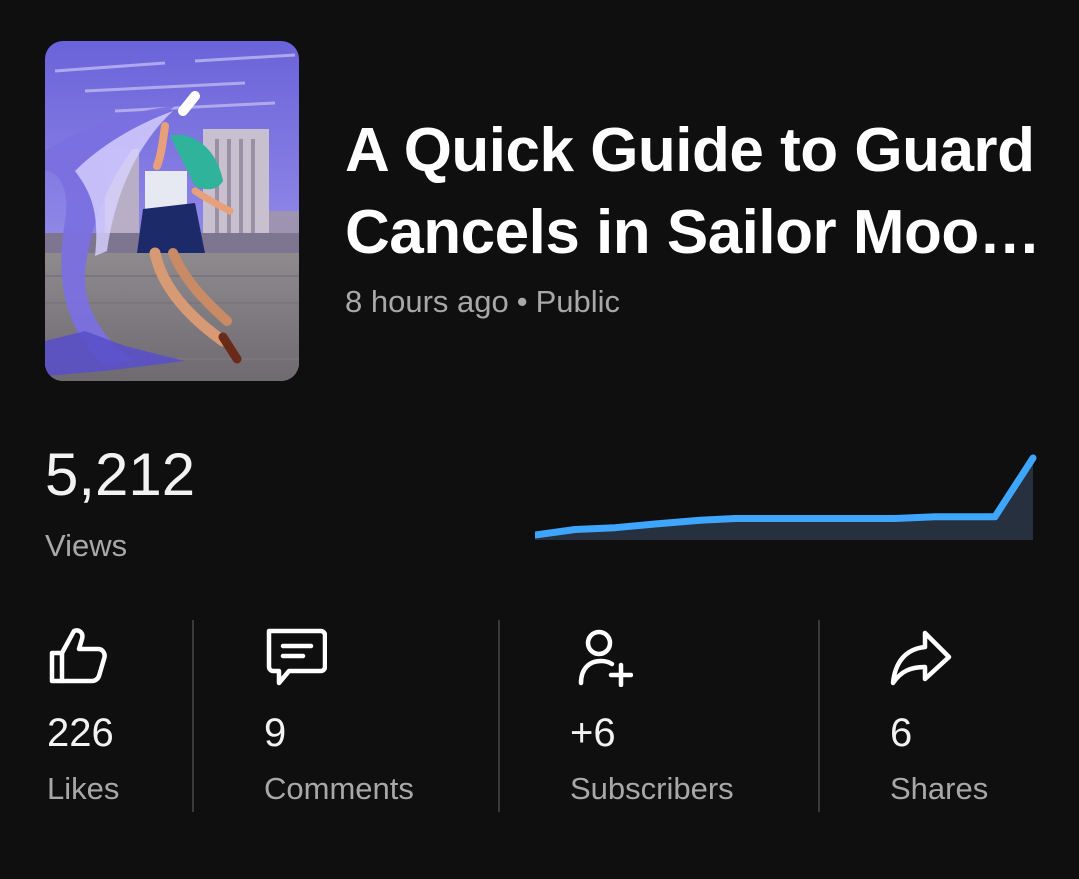 The image size is (1079, 879). Describe the element at coordinates (605, 658) in the screenshot. I see `add-person-icon` at that location.